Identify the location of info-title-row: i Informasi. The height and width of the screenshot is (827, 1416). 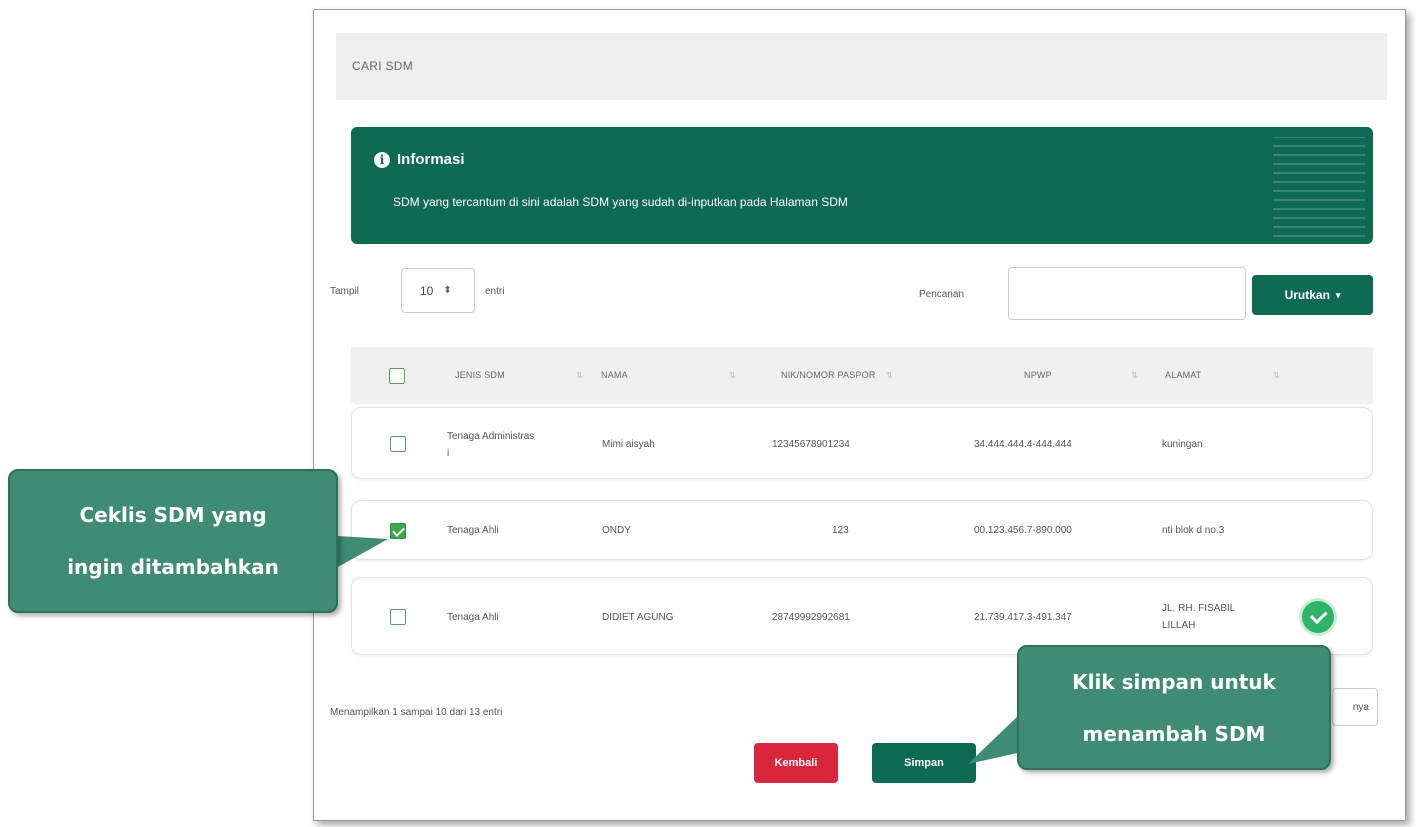
(419, 159).